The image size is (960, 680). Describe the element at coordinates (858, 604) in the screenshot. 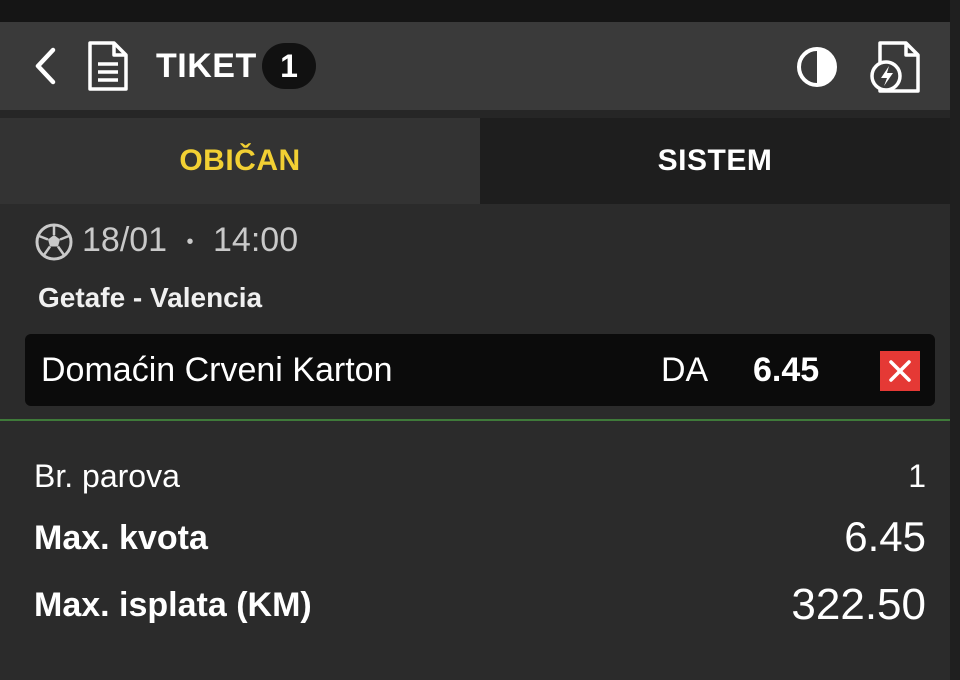

I see `max-payout-value: 322.50` at that location.